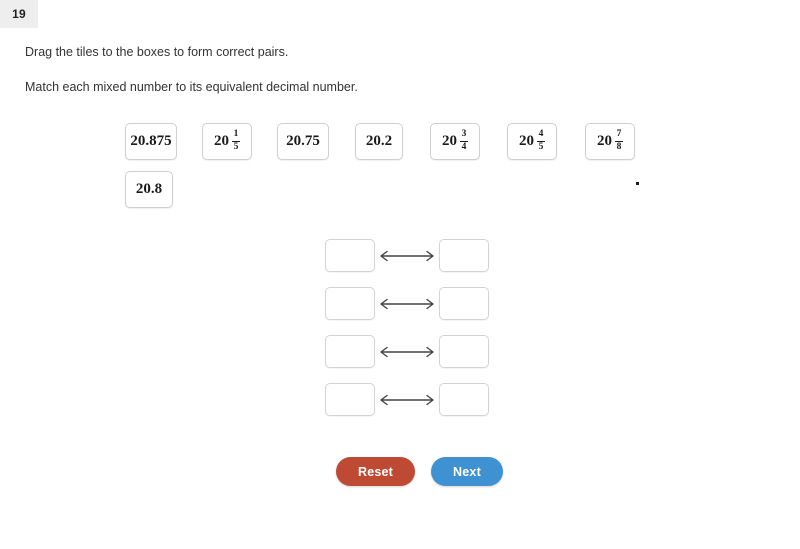 The image size is (800, 549). I want to click on reset-button: Reset, so click(376, 471).